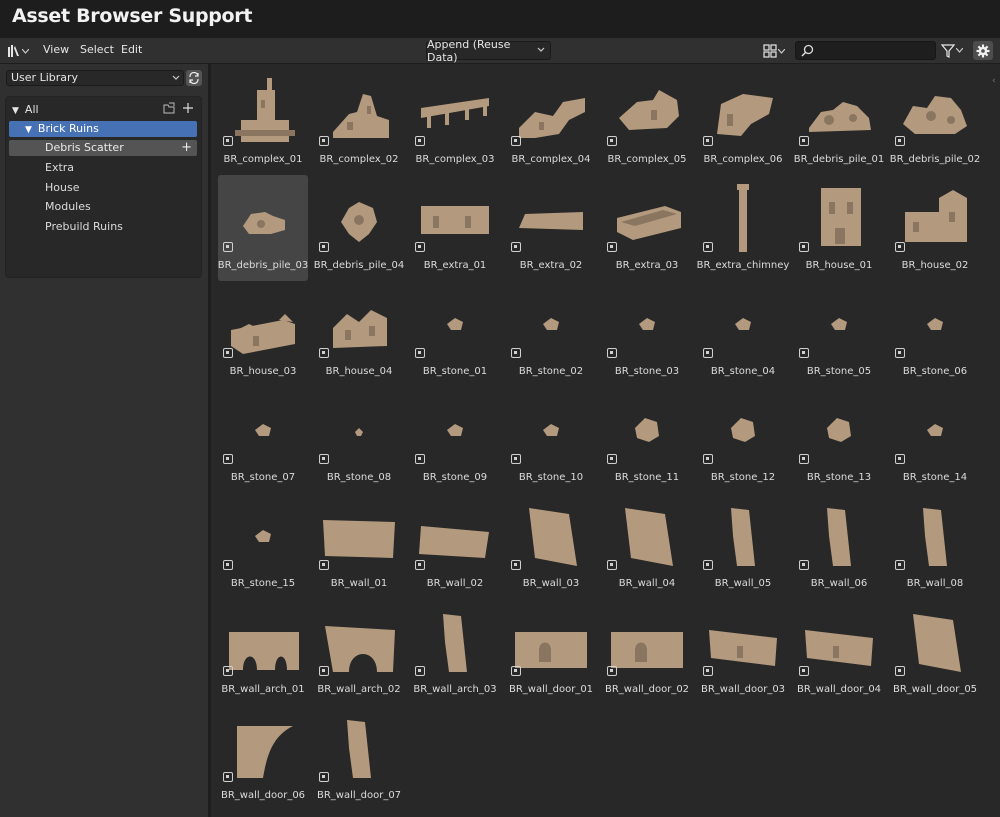  Describe the element at coordinates (839, 334) in the screenshot. I see `asset-tile: BR_stone_05` at that location.